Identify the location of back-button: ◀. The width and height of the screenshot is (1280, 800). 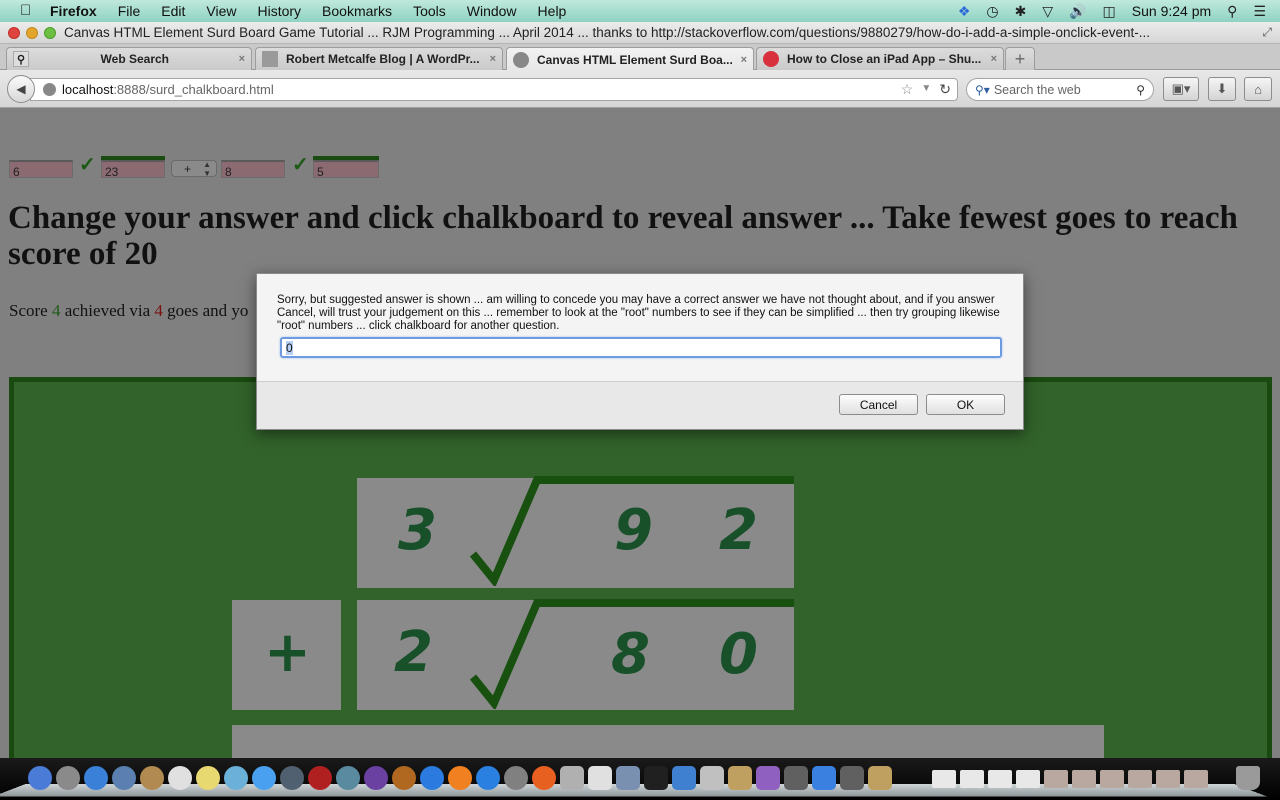
(21, 89).